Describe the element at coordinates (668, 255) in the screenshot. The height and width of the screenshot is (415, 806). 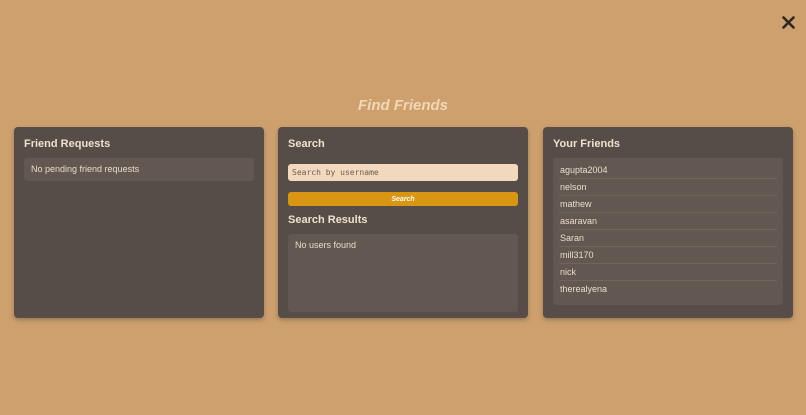
I see `friend-list-item: mill3170` at that location.